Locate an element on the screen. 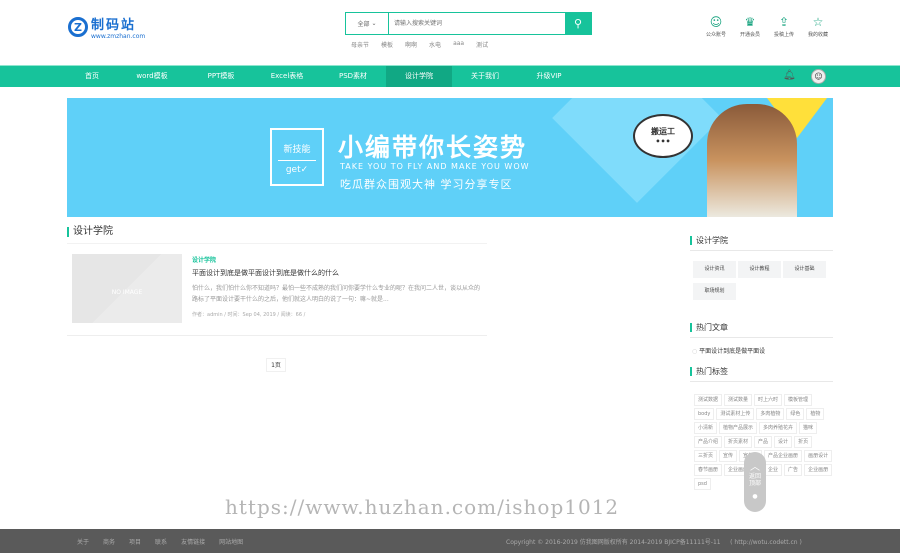 The height and width of the screenshot is (553, 900). tag: 产品介绍 is located at coordinates (708, 442).